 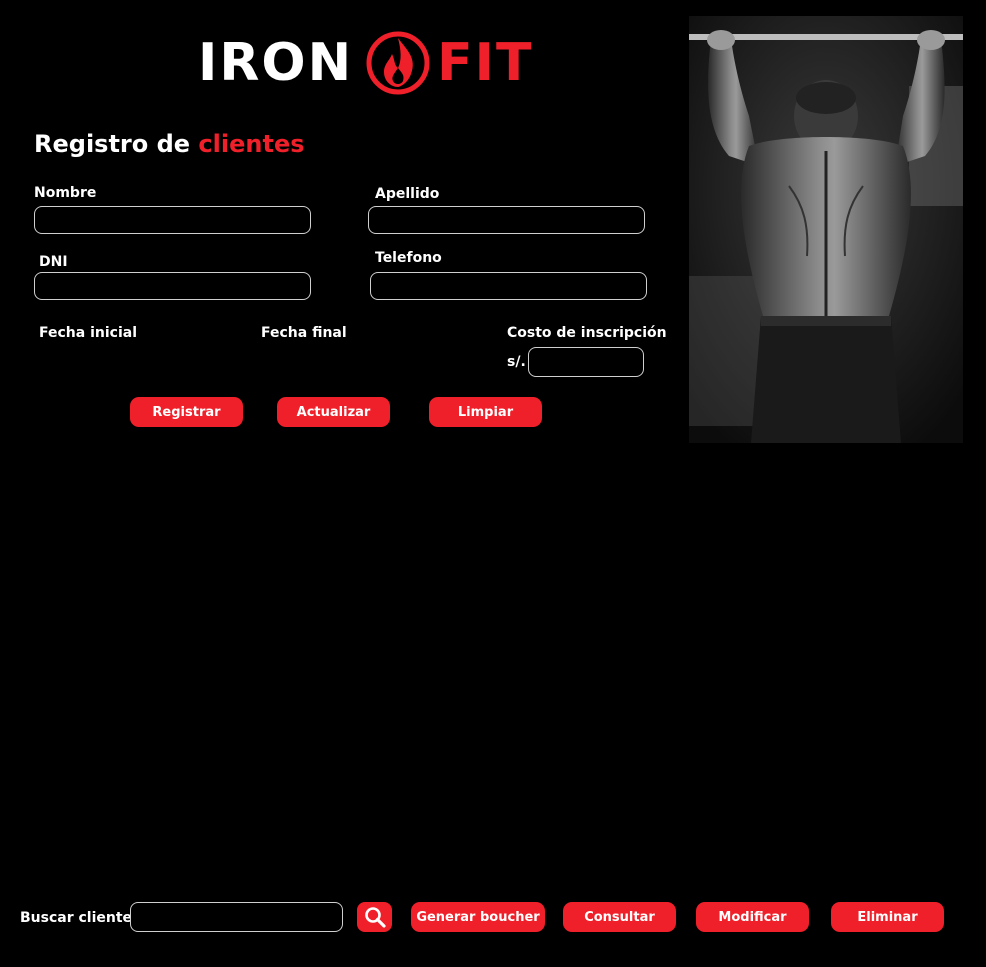 I want to click on athlete-photo, so click(x=826, y=229).